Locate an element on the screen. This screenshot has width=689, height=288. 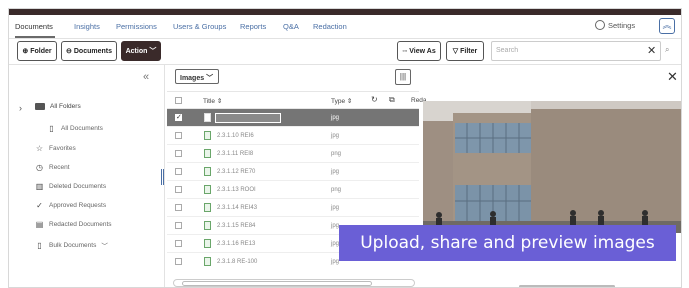
settings-label: Settings is located at coordinates (622, 25).